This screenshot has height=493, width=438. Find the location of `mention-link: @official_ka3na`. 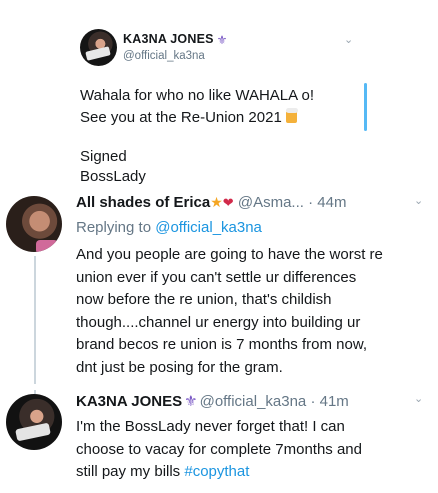

mention-link: @official_ka3na is located at coordinates (208, 227).